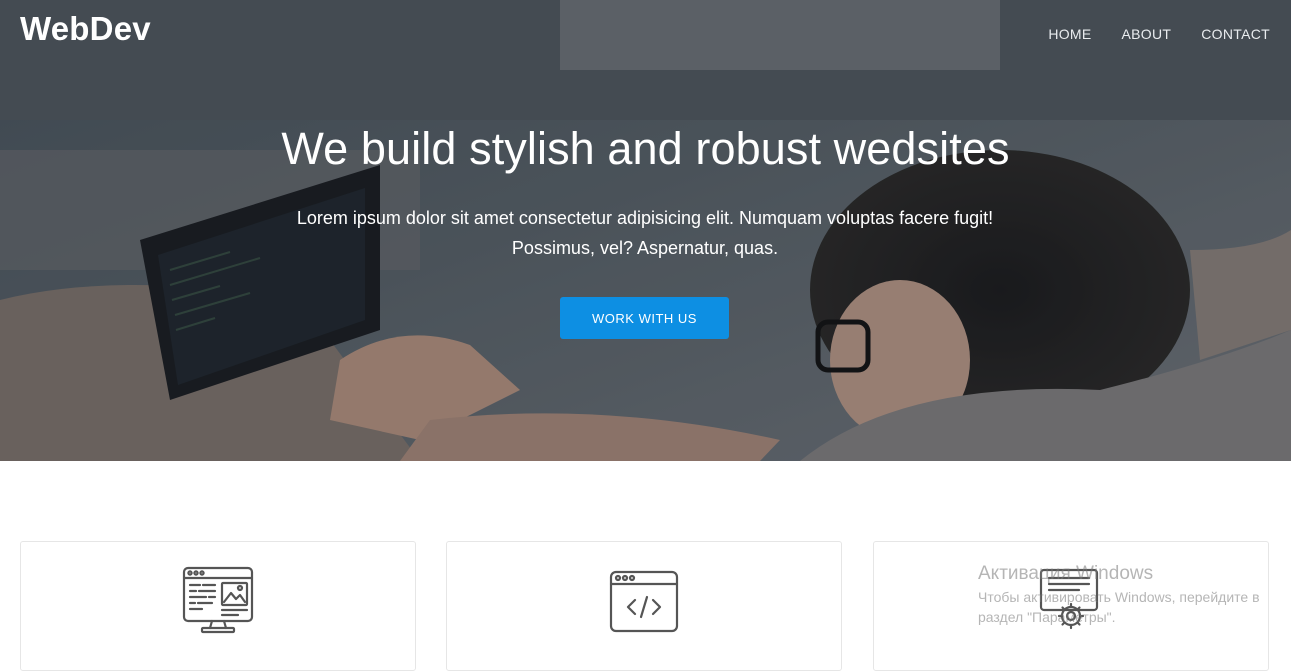 This screenshot has height=671, width=1291. I want to click on service-card-design, so click(218, 606).